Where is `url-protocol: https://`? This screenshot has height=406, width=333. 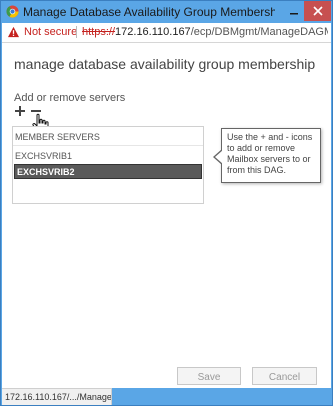
url-protocol: https:// is located at coordinates (99, 32).